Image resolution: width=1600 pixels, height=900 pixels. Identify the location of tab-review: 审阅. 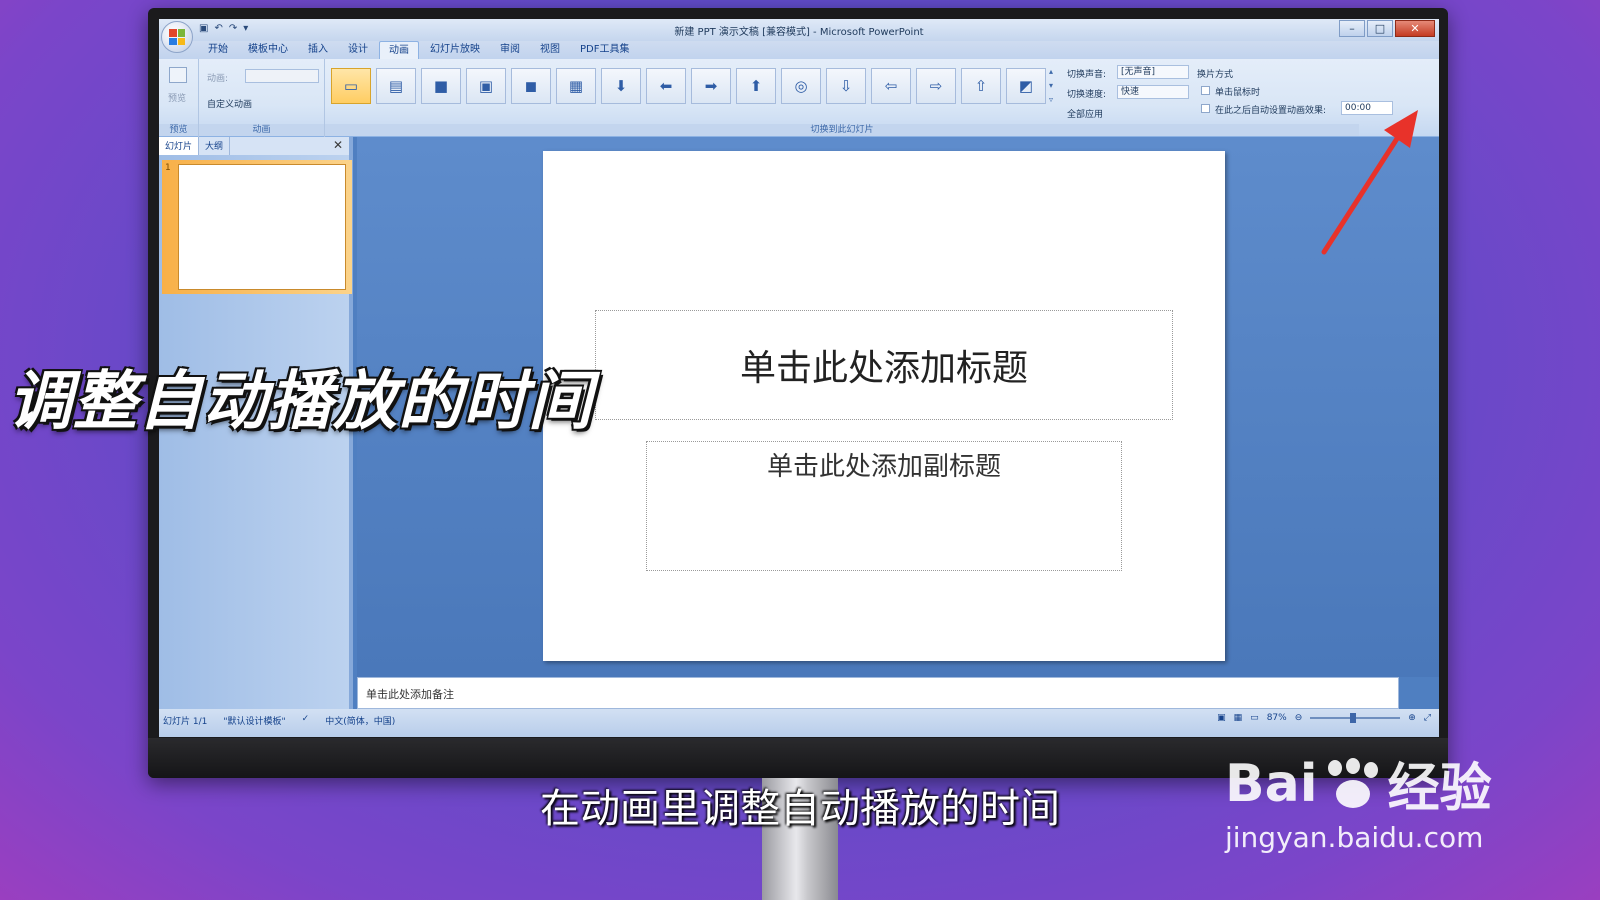
(510, 50).